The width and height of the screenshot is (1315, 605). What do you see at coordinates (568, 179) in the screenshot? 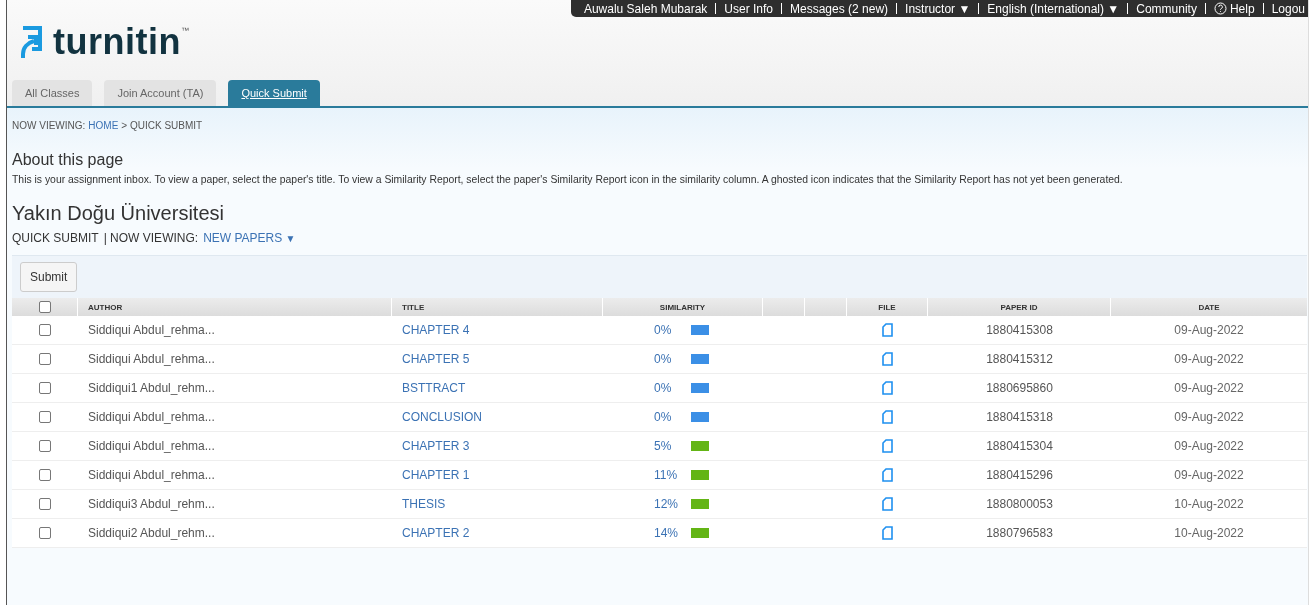
I see `description-text: This is your assignment inbox. To view a paper, select the paper's title. To view a Similarity Report, select the paper's Similarity Report icon in the similarity column. A ghosted icon indicates that the Similarity Report has not yet been generated.` at bounding box center [568, 179].